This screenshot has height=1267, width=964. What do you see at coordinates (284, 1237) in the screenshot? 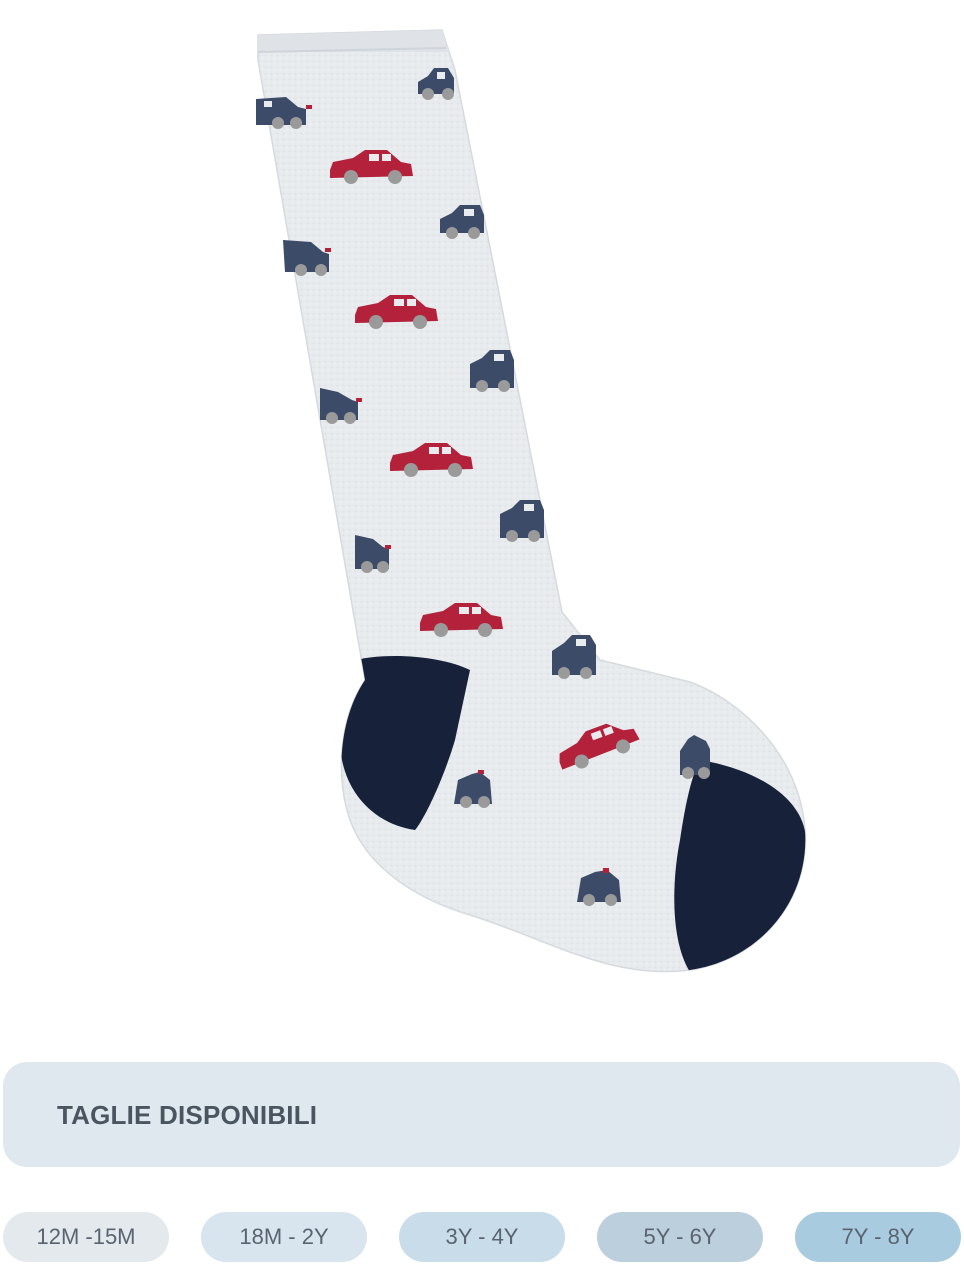
I see `size-option-18m-2y: 18M - 2Y` at bounding box center [284, 1237].